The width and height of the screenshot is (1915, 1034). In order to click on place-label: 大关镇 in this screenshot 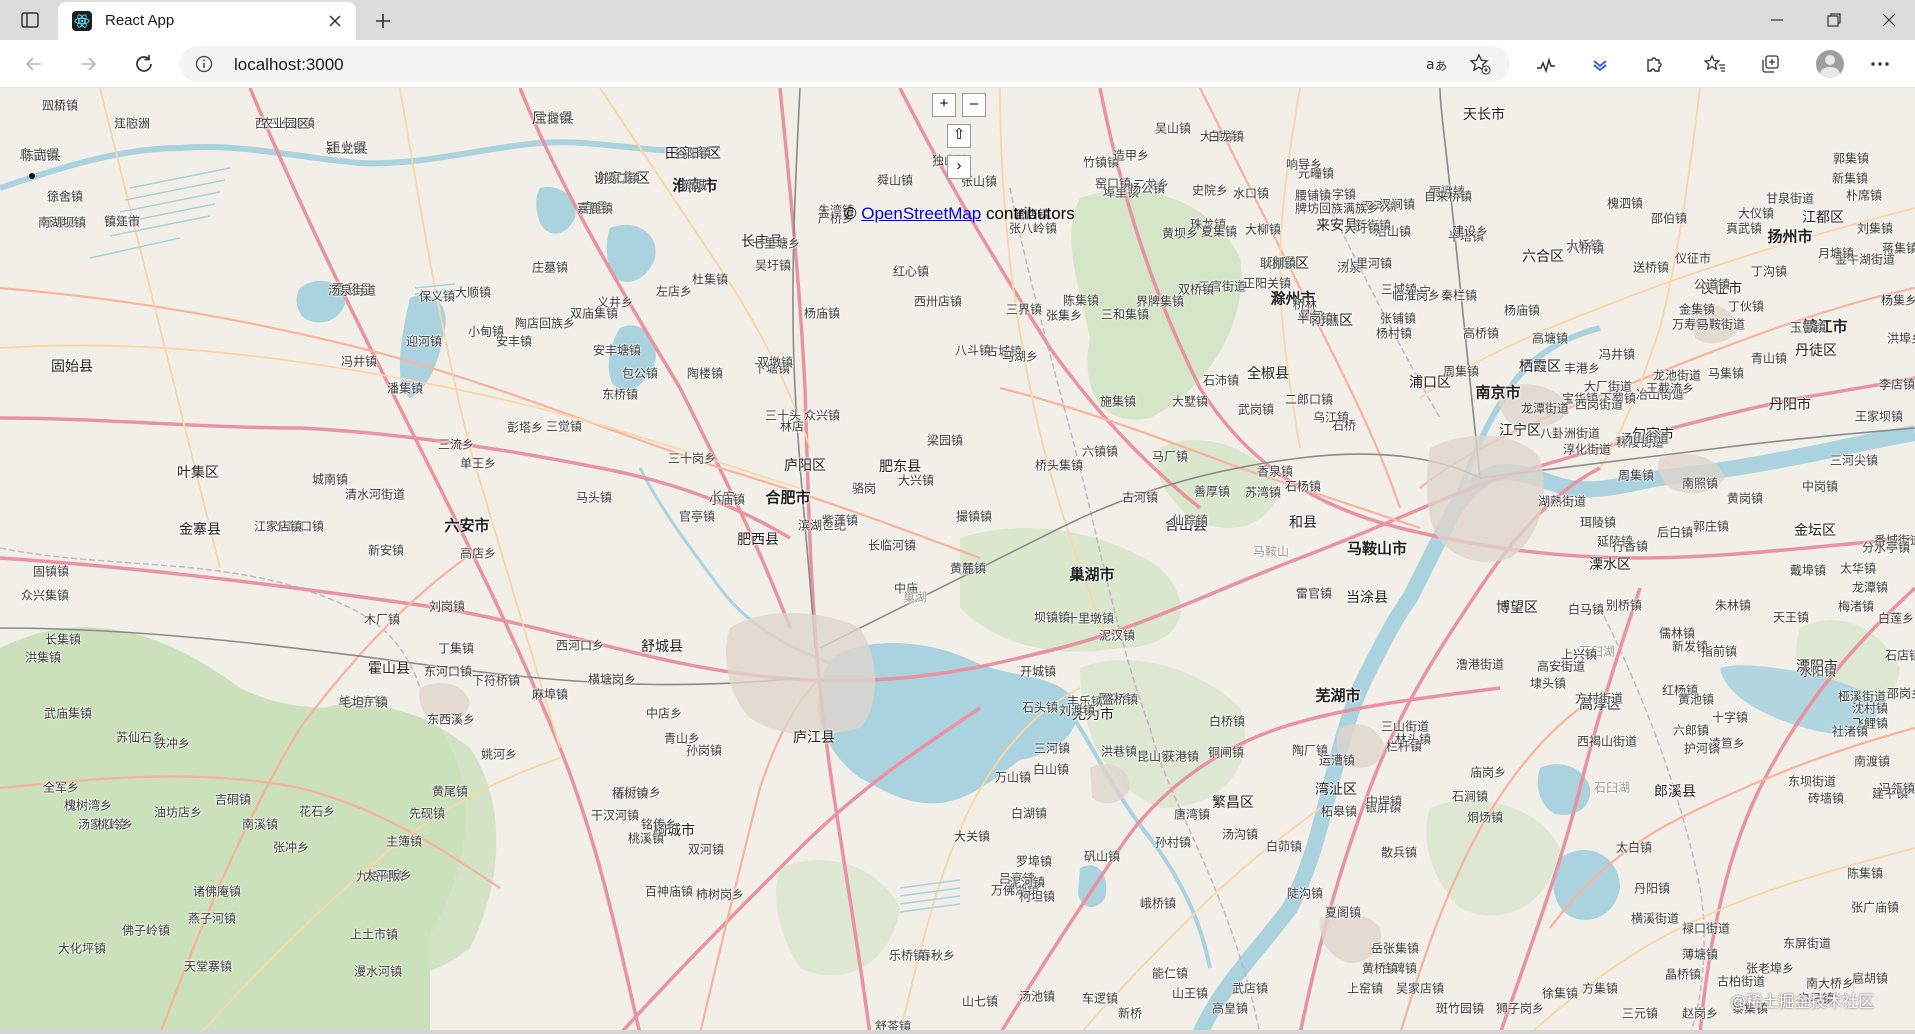, I will do `click(972, 836)`.